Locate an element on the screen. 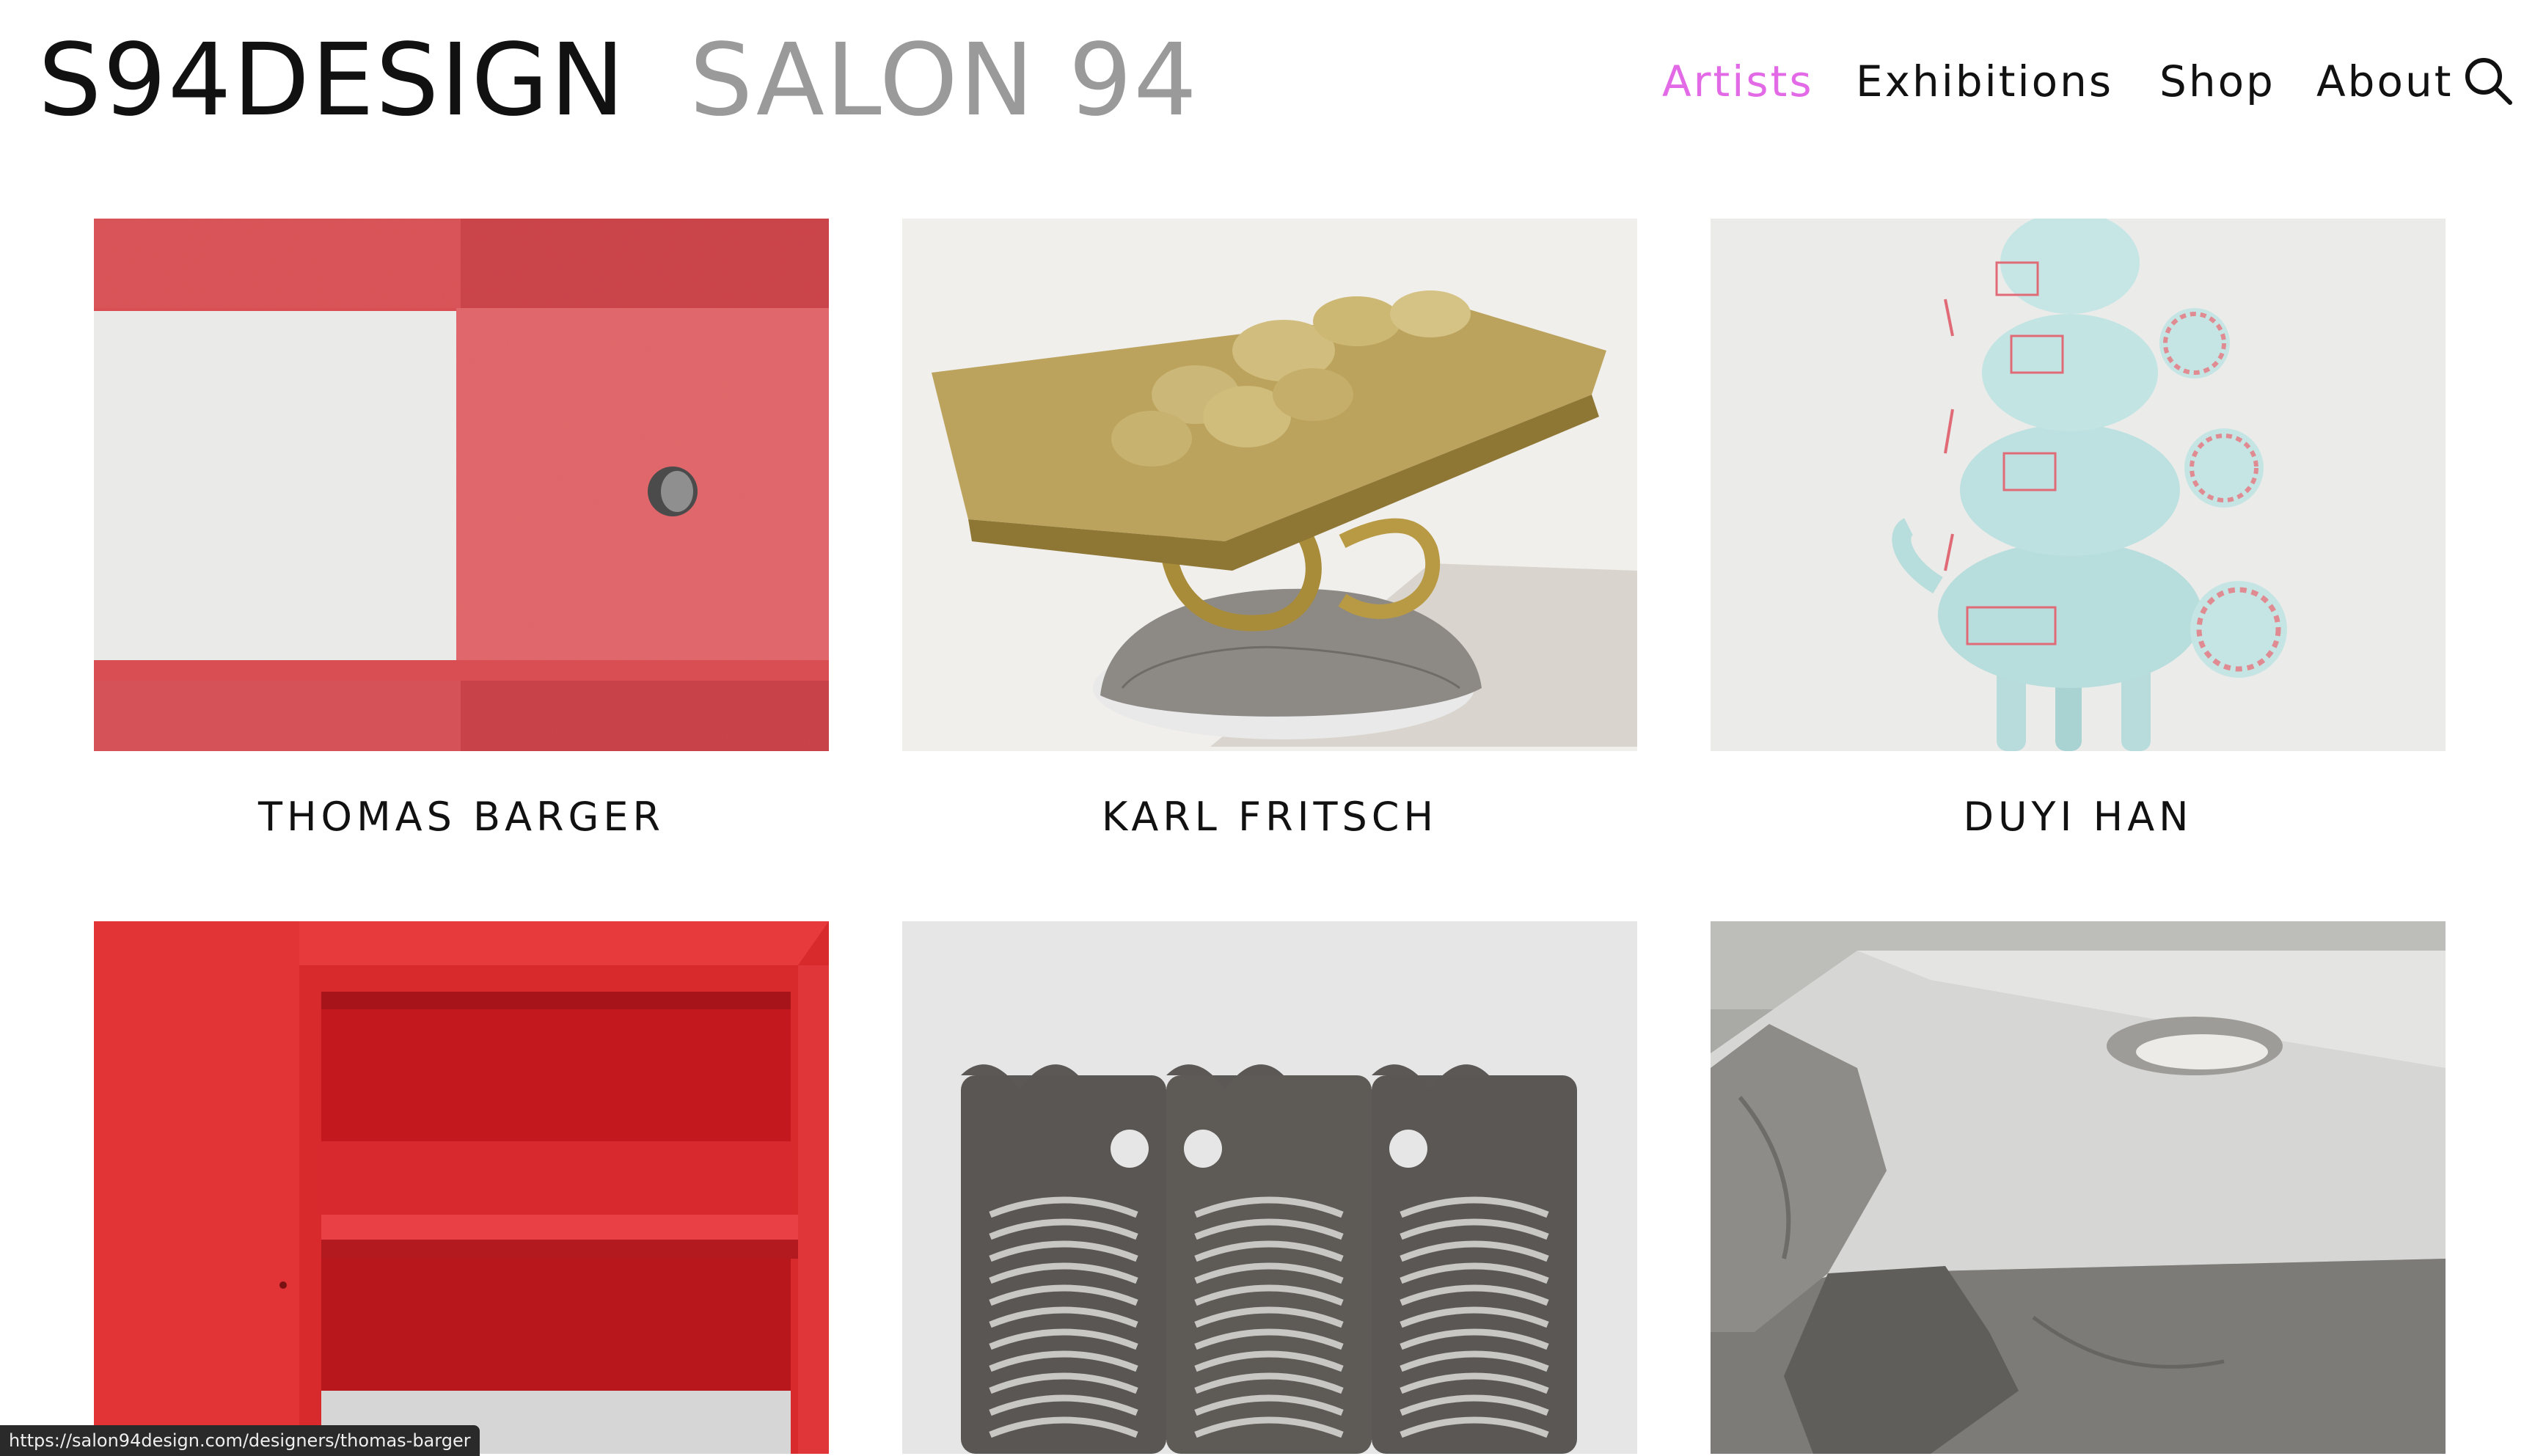 The width and height of the screenshot is (2535, 1456). artist-card-thomas-barger: THOMAS BARGER is located at coordinates (461, 532).